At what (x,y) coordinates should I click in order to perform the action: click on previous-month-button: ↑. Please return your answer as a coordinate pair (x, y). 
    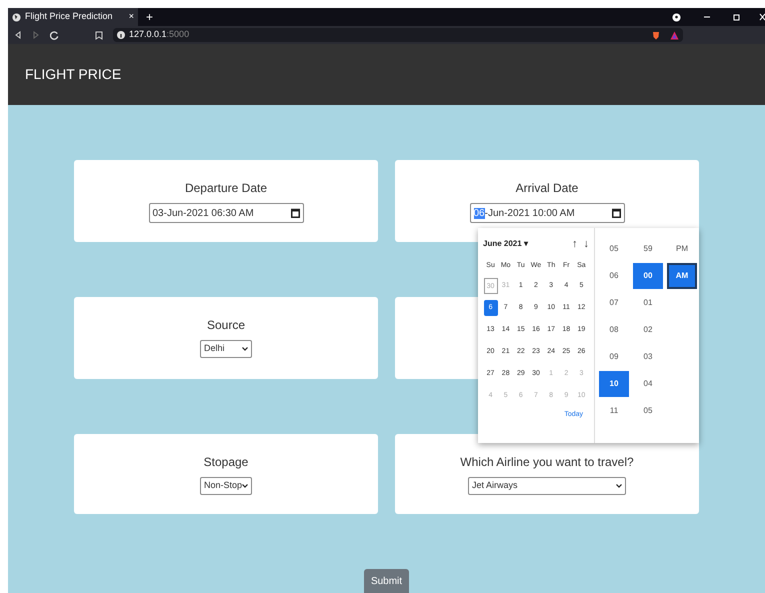
    Looking at the image, I should click on (575, 244).